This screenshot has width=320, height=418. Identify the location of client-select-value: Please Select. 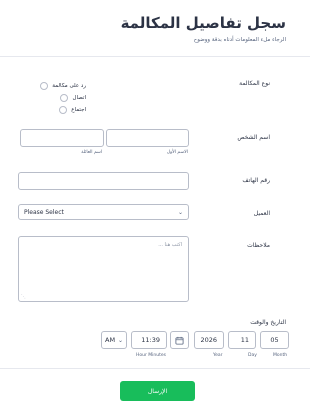
(44, 212).